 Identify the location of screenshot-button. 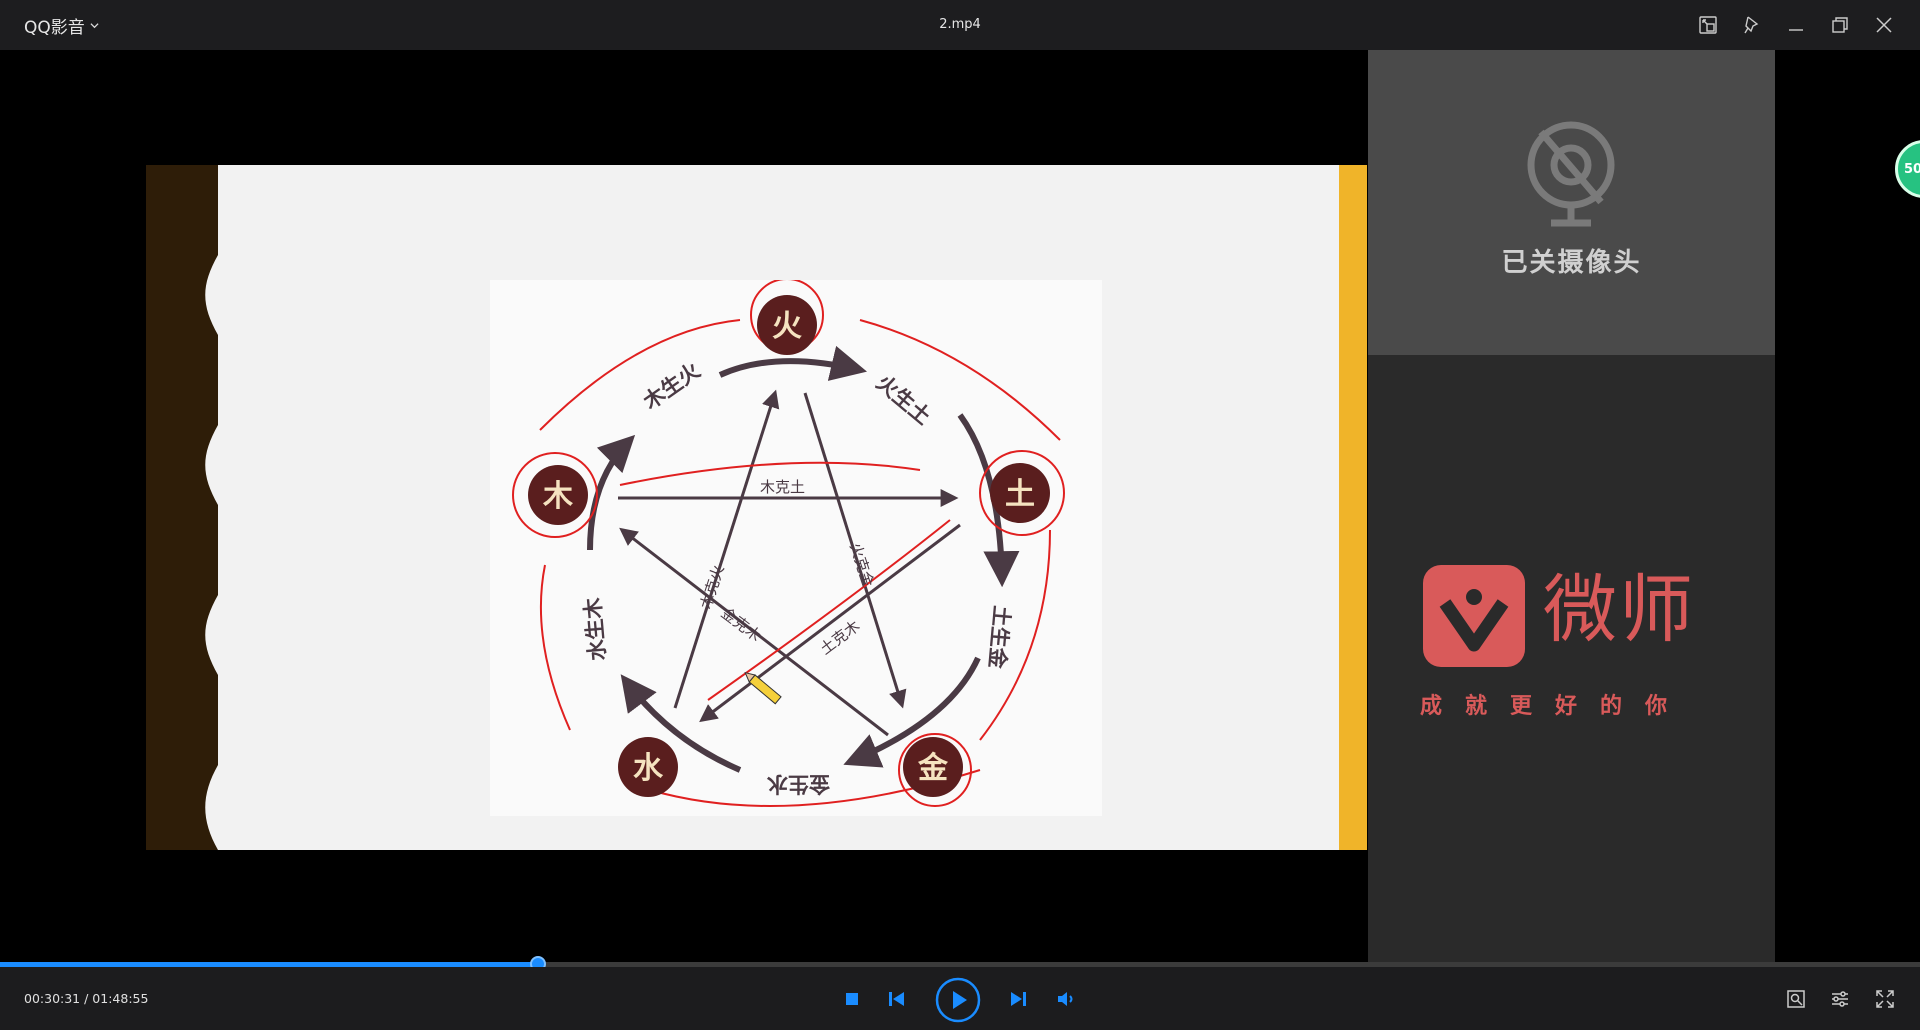
(1796, 999).